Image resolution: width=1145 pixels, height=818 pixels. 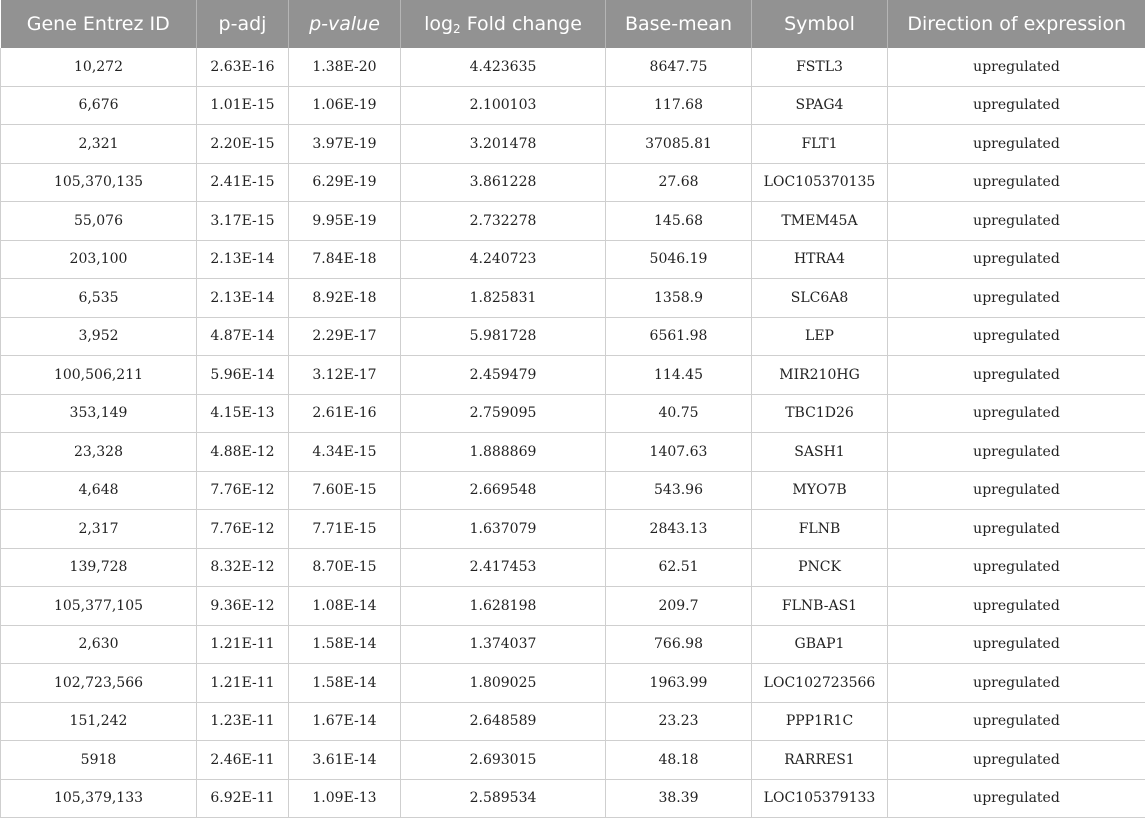 What do you see at coordinates (819, 490) in the screenshot?
I see `cell-symbol: MYO7B` at bounding box center [819, 490].